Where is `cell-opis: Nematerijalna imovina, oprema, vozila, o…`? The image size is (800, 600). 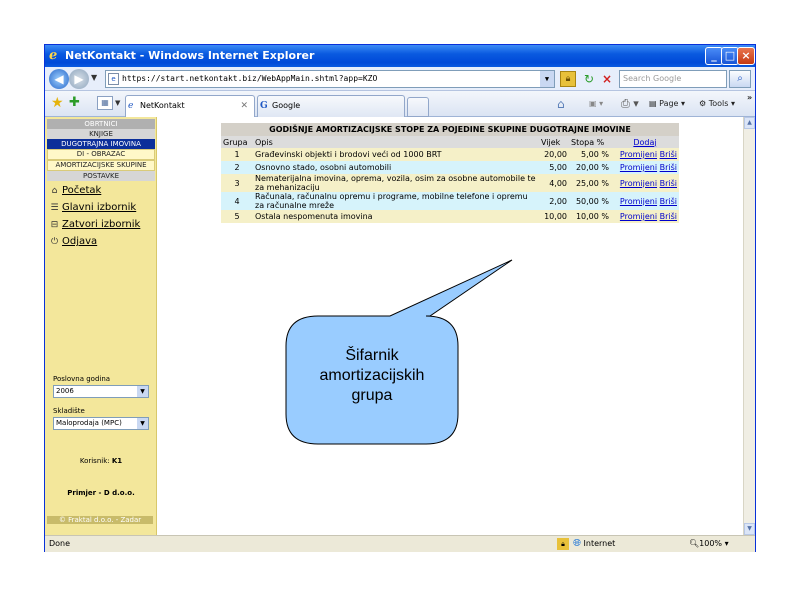
cell-opis: Nematerijalna imovina, oprema, vozila, o… is located at coordinates (396, 183).